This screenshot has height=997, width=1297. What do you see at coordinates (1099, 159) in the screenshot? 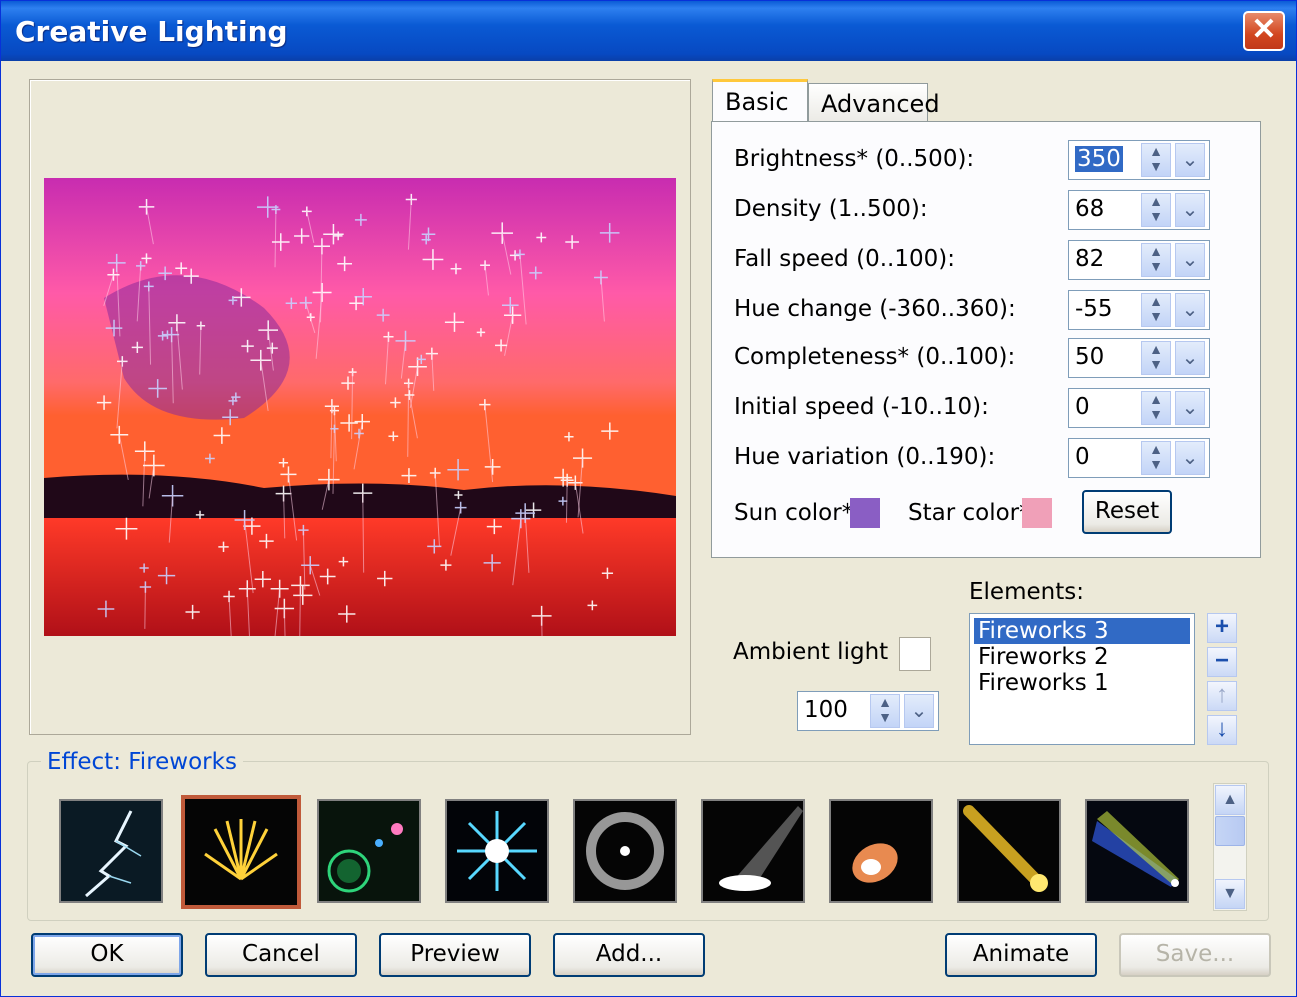
I see `brightness-value: 350` at bounding box center [1099, 159].